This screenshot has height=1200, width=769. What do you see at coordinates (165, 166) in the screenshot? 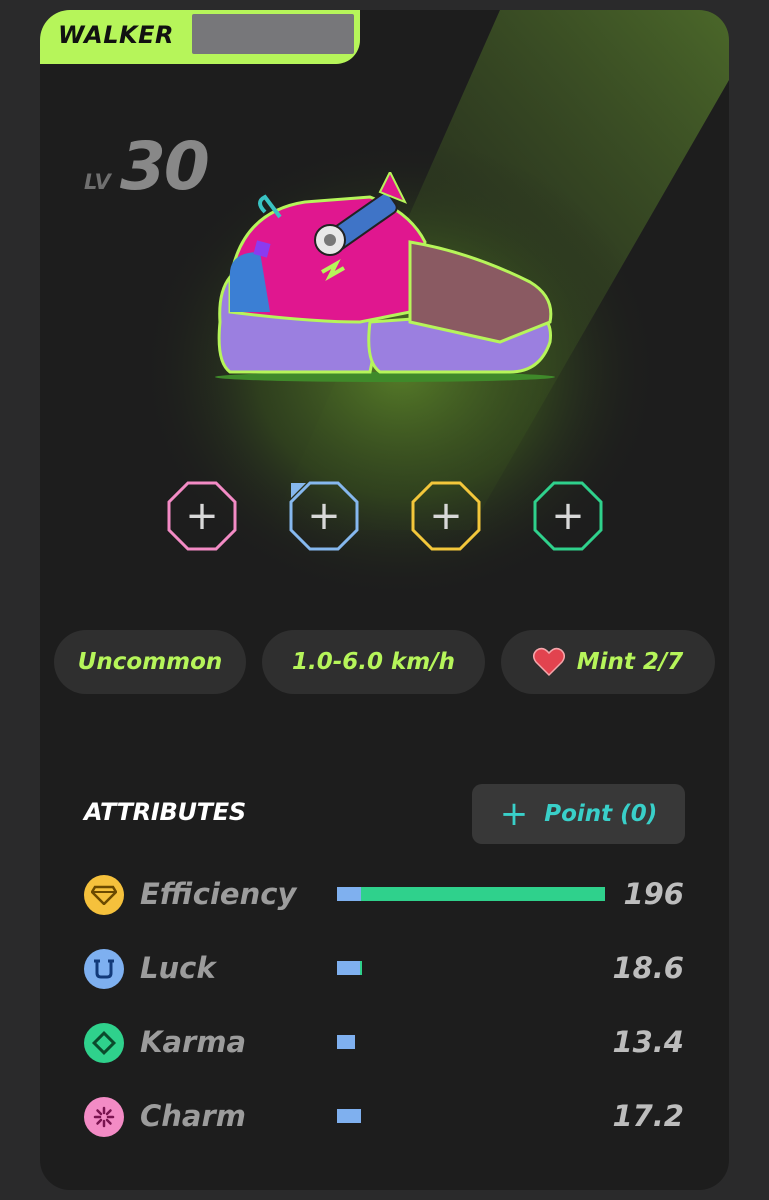
I see `level-value: 30` at bounding box center [165, 166].